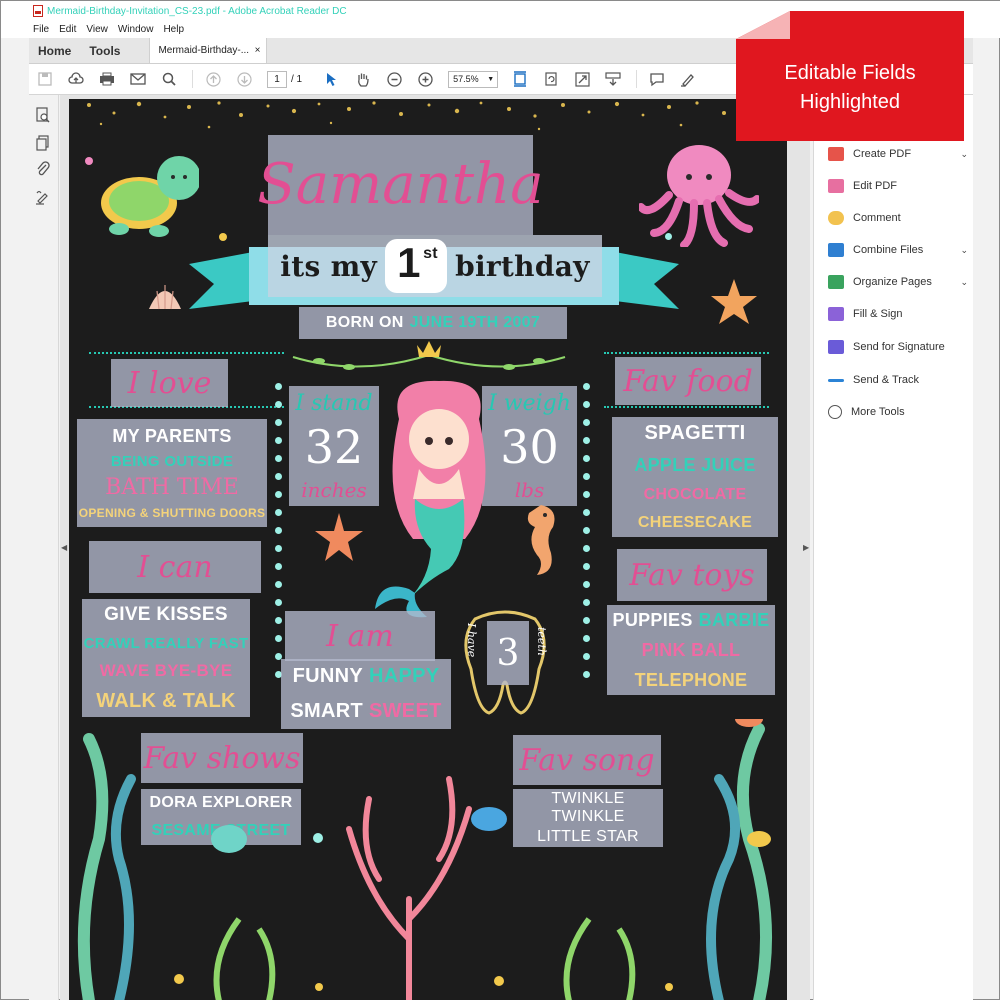 The image size is (1000, 1000). I want to click on tab-tools: Tools, so click(104, 50).